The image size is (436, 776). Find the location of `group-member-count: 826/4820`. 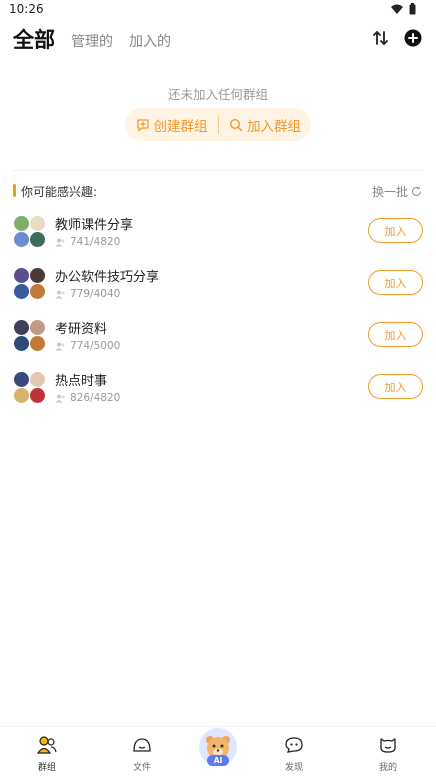

group-member-count: 826/4820 is located at coordinates (87, 398).